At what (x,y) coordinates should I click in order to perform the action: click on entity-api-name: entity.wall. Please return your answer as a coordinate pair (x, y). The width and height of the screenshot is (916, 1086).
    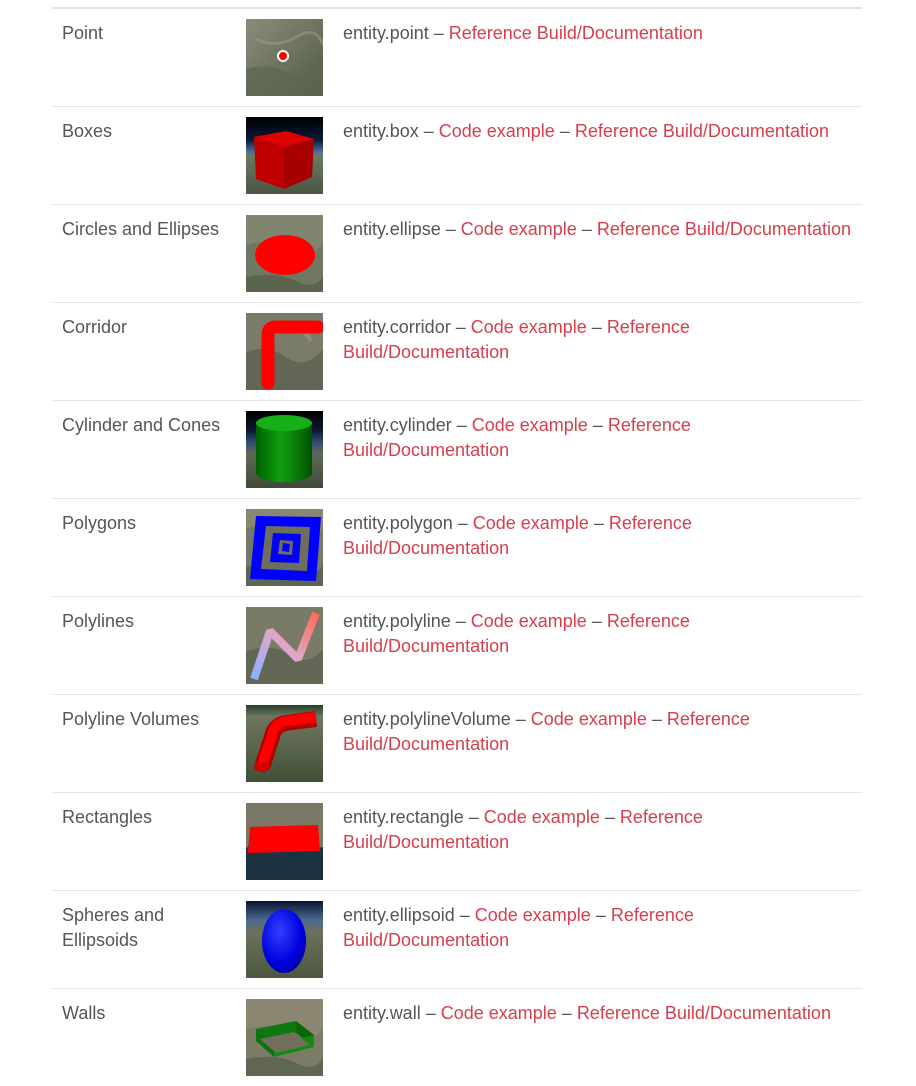
    Looking at the image, I should click on (382, 1013).